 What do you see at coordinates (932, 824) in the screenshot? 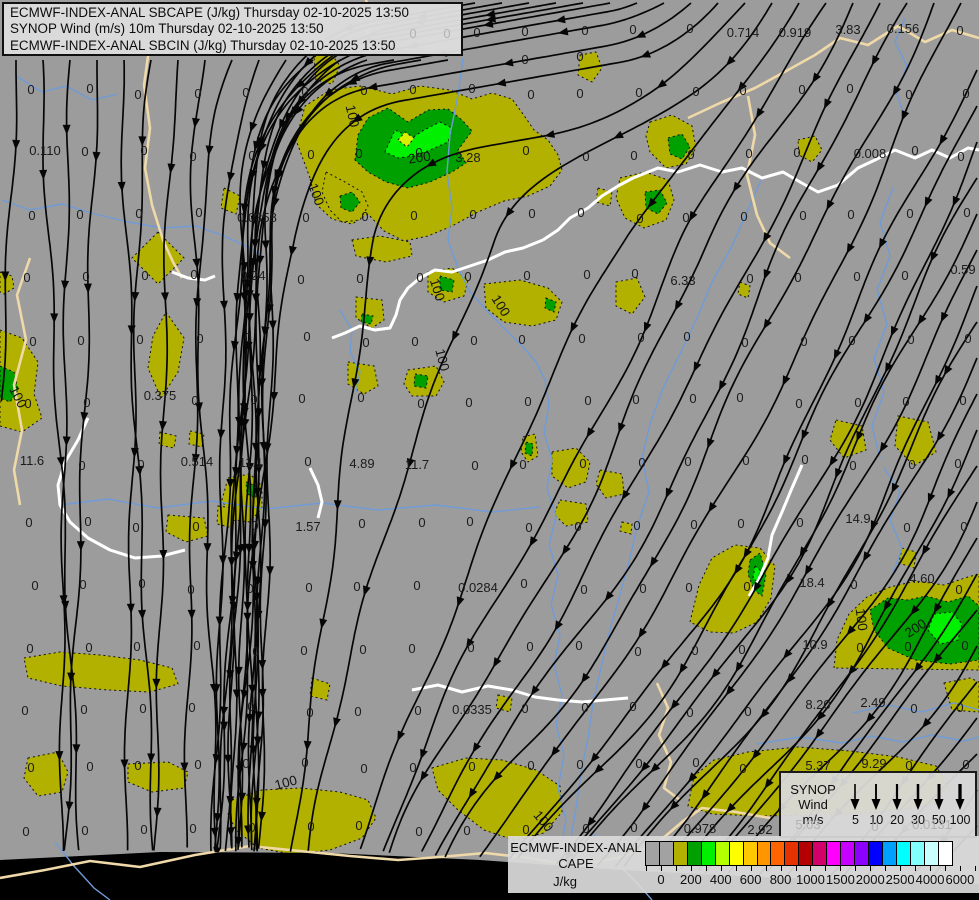
I see `ghost-station-value: 0.0131` at bounding box center [932, 824].